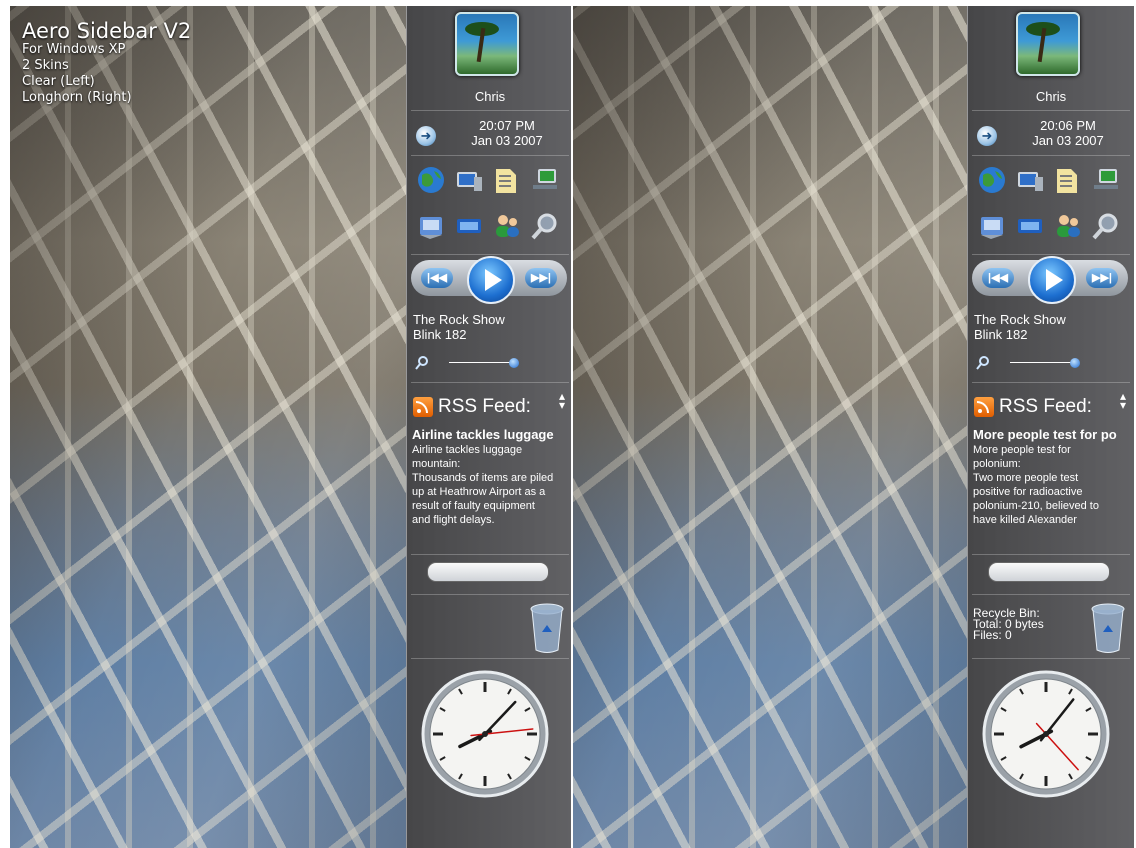 This screenshot has height=848, width=1136. What do you see at coordinates (1008, 624) in the screenshot?
I see `recycle-bin-info: Recycle Bin: Total: 0 bytes Files: 0` at bounding box center [1008, 624].